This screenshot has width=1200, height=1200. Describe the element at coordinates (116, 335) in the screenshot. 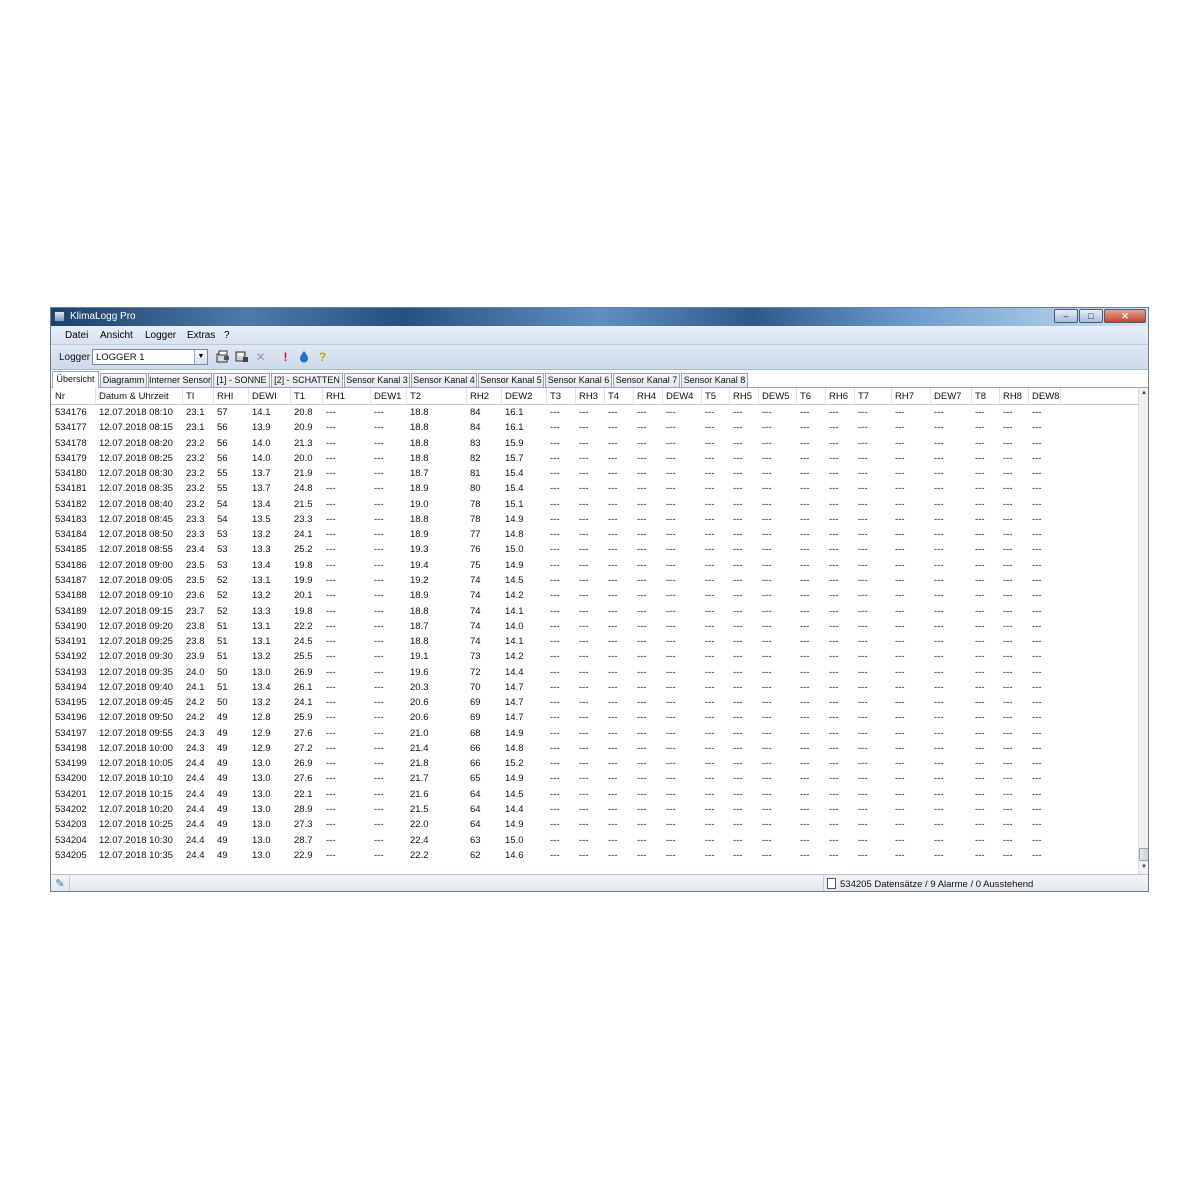

I see `menu-ansicht: Ansicht` at that location.